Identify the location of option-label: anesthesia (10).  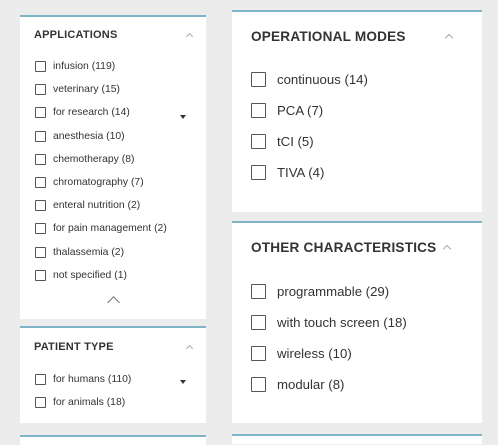
(89, 136).